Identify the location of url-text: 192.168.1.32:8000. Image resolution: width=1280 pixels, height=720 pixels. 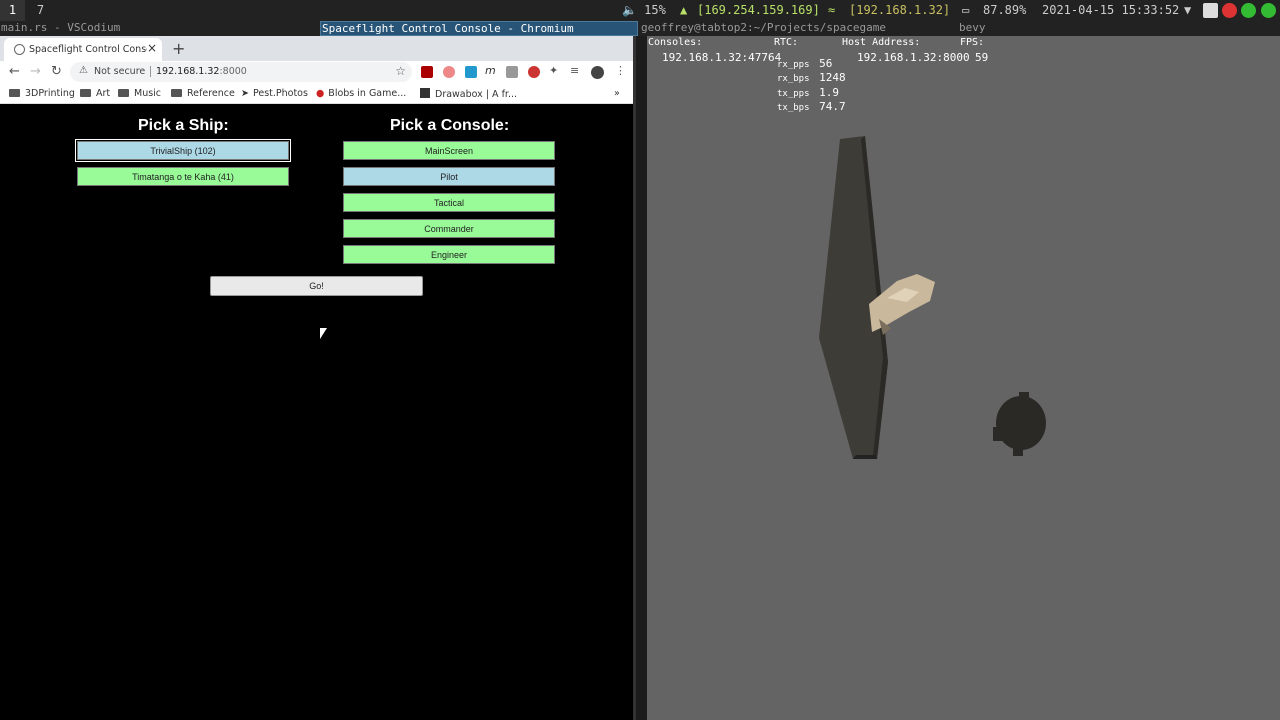
(201, 71).